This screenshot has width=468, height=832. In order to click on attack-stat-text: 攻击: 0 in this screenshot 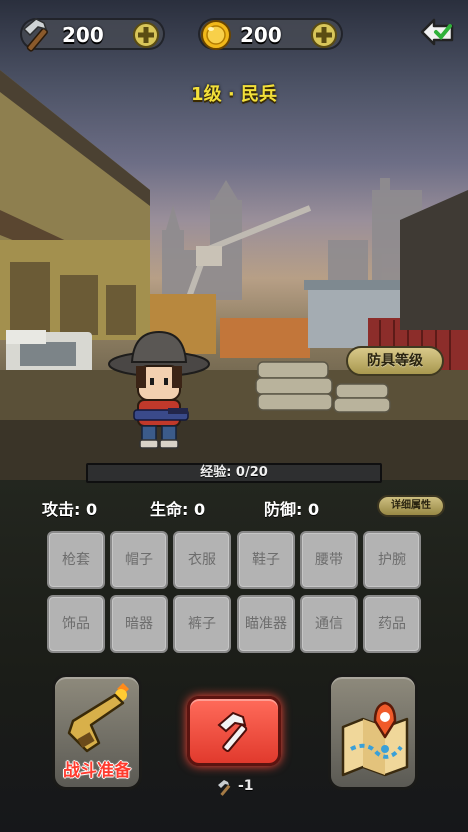, I will do `click(70, 509)`.